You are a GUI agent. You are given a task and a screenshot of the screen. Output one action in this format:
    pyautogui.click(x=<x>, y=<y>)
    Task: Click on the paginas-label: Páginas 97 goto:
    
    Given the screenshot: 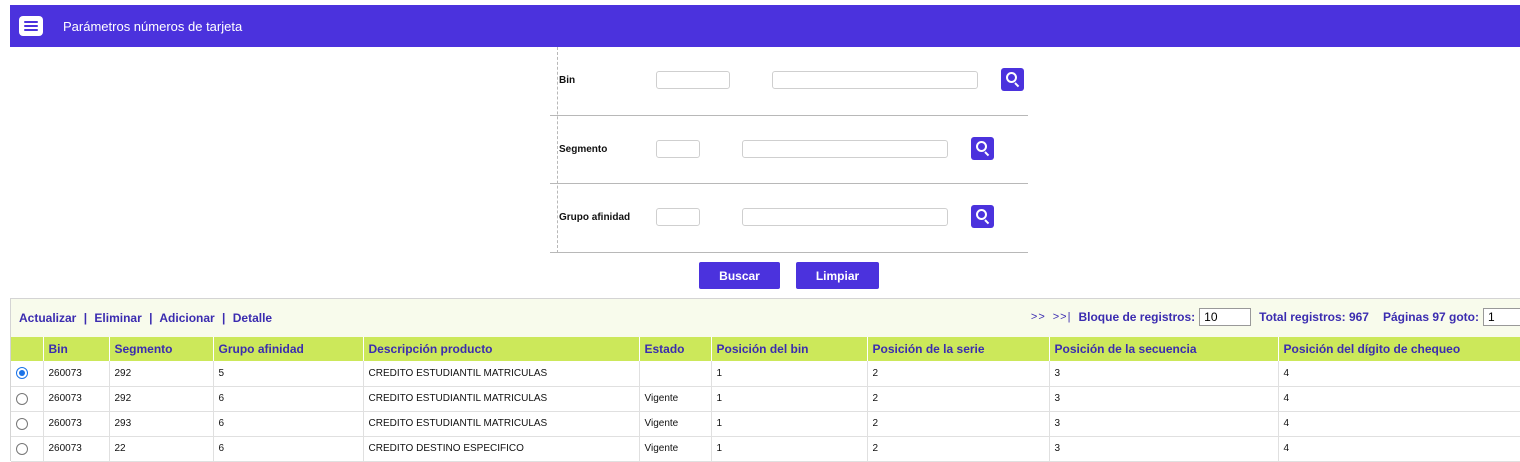 What is the action you would take?
    pyautogui.click(x=1430, y=317)
    